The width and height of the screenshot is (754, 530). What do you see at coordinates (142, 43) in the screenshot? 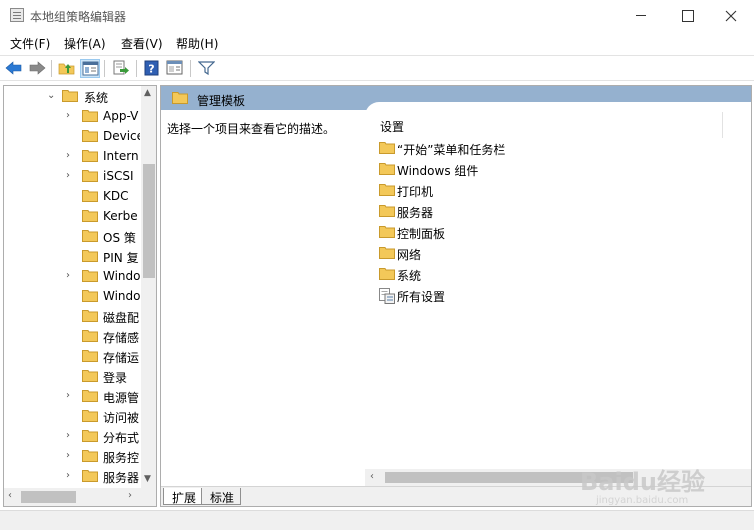
I see `menu-view: 查看(V)` at bounding box center [142, 43].